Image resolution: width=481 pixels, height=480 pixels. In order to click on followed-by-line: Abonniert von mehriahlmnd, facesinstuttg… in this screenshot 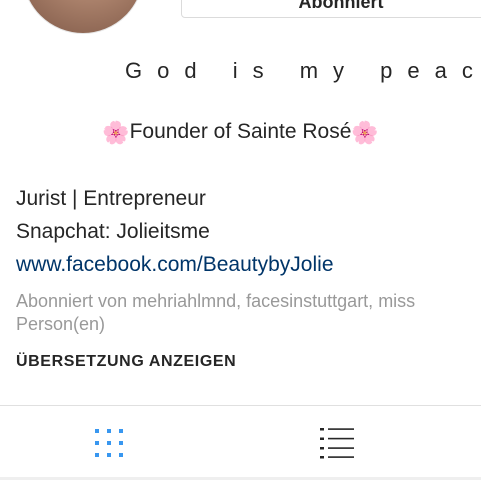, I will do `click(216, 301)`.